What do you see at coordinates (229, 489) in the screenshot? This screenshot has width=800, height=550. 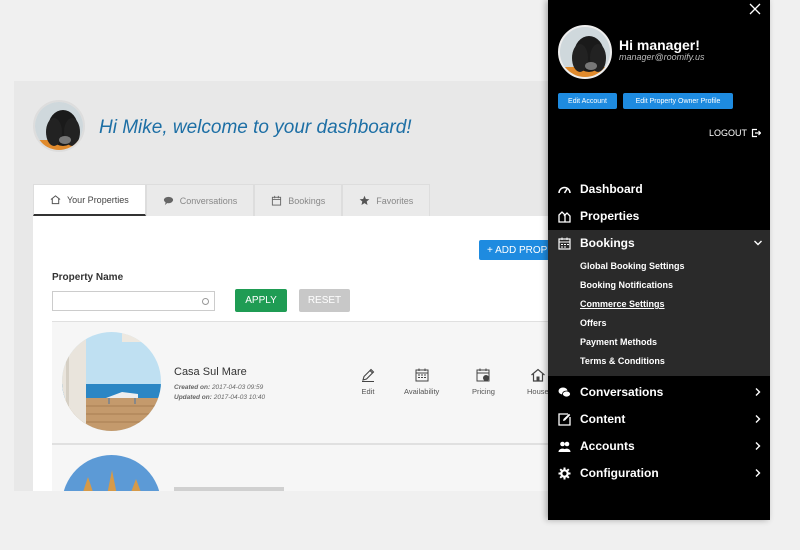 I see `property-name-truncated` at bounding box center [229, 489].